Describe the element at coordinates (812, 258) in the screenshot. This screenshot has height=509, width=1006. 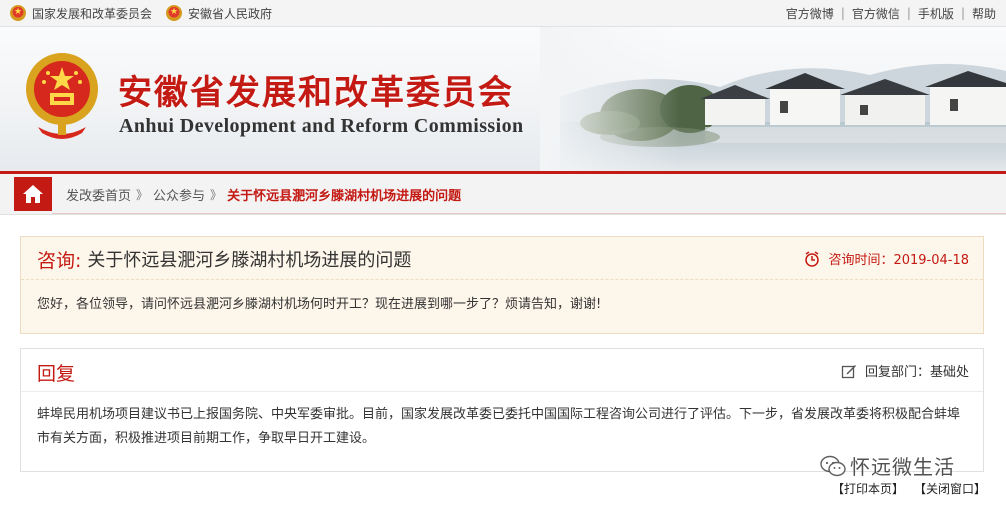
I see `clock-icon` at that location.